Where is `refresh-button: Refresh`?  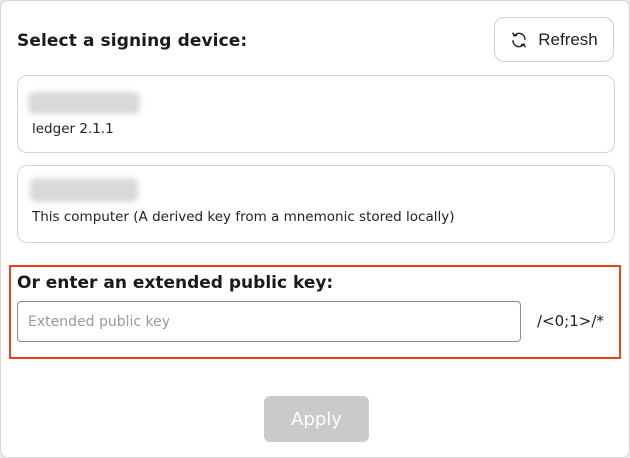 refresh-button: Refresh is located at coordinates (554, 39).